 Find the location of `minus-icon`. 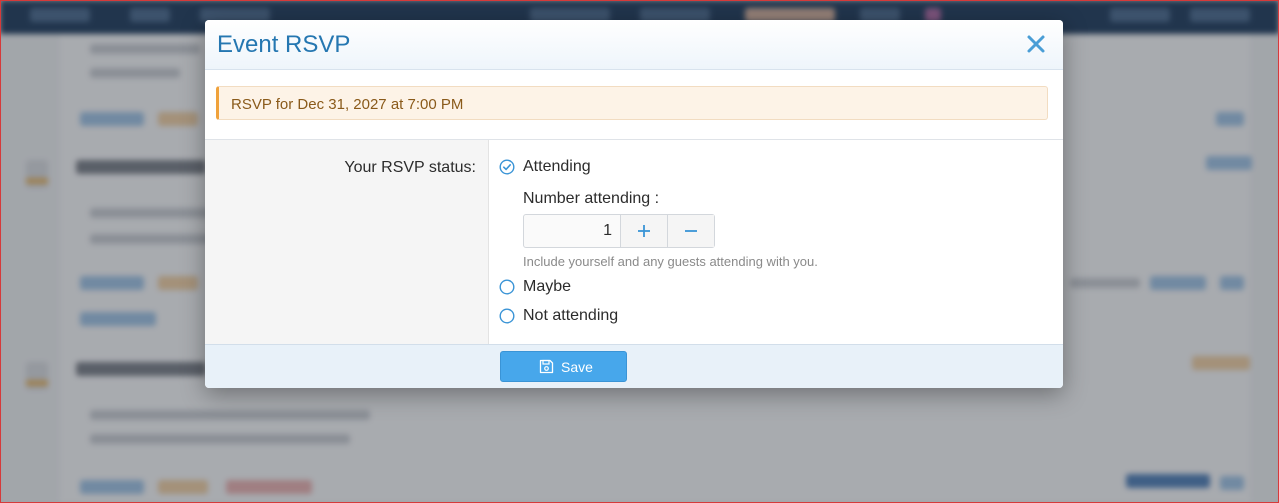

minus-icon is located at coordinates (691, 231).